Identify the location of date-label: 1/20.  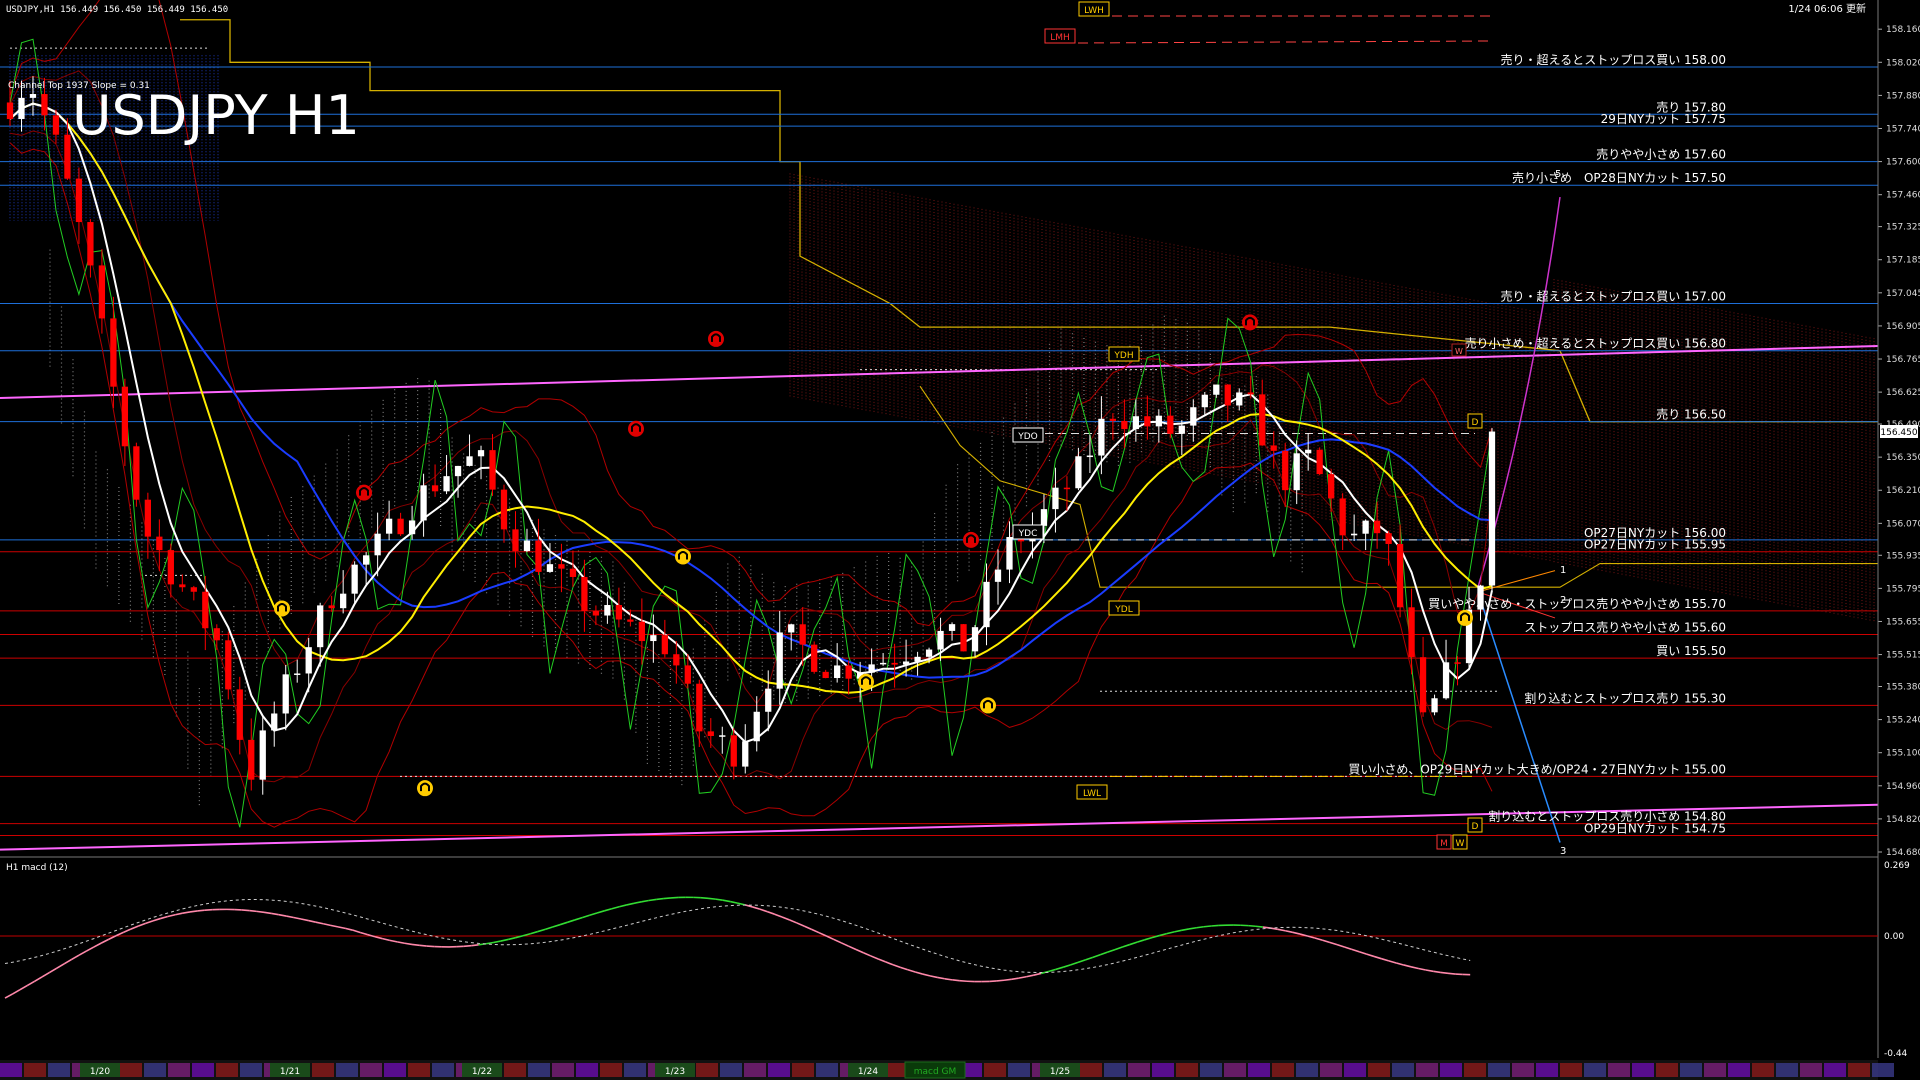
(100, 1072).